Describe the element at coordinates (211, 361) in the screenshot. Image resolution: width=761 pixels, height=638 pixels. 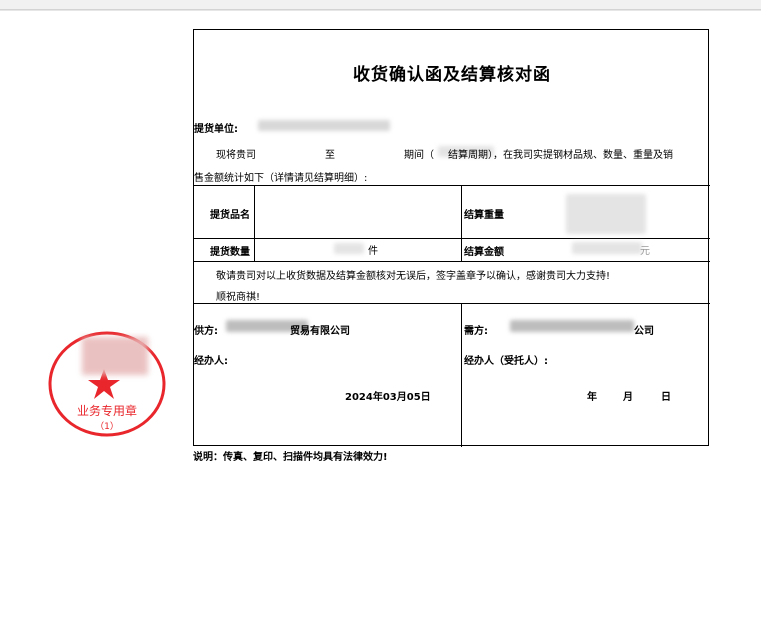
I see `supplier-handler-label: 经办人:` at that location.